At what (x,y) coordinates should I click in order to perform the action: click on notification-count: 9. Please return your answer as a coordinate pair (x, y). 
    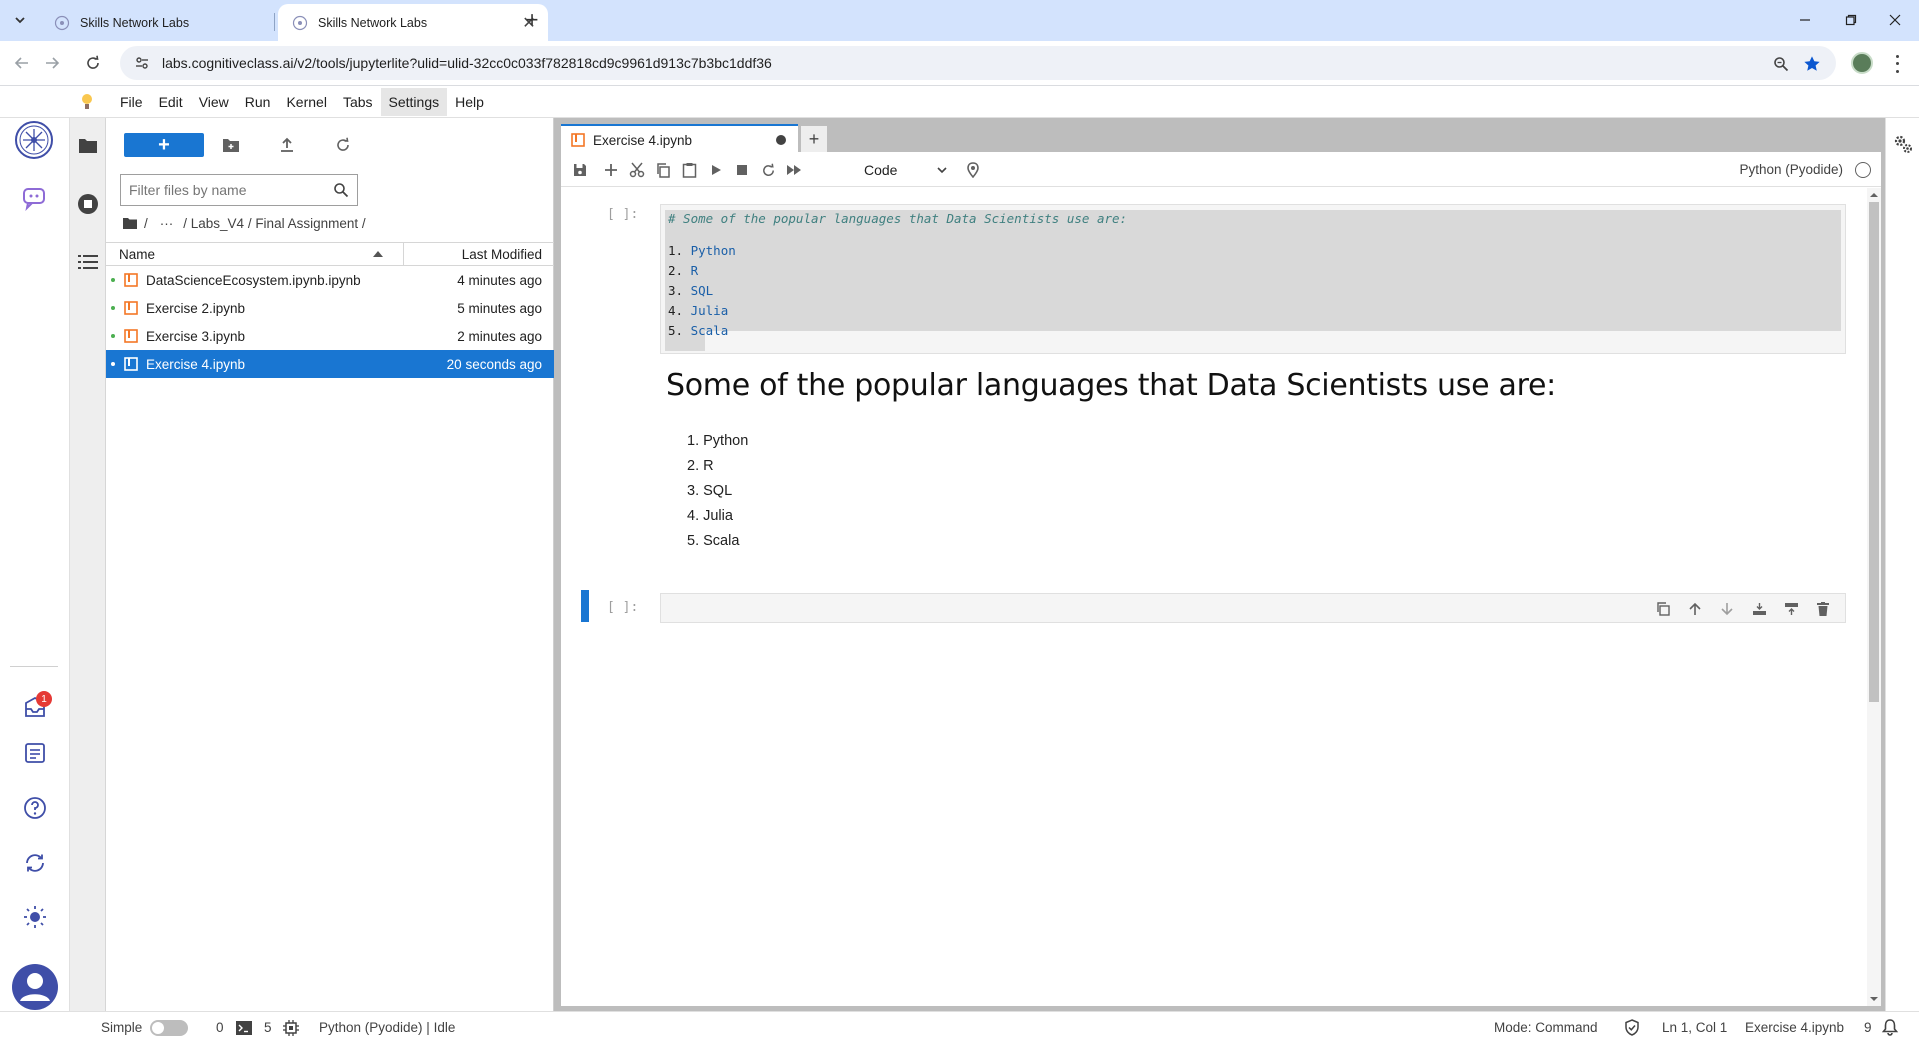
    Looking at the image, I should click on (1868, 1027).